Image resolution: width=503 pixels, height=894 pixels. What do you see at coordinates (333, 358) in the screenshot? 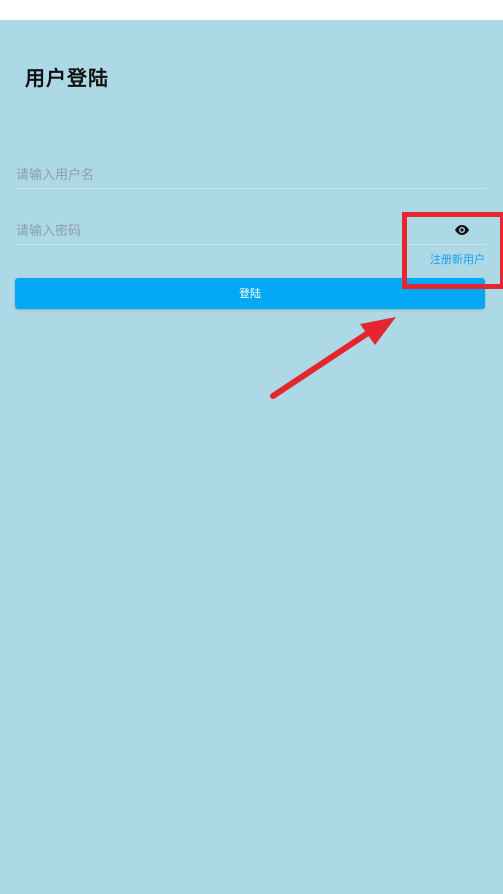
I see `annotation-arrow` at bounding box center [333, 358].